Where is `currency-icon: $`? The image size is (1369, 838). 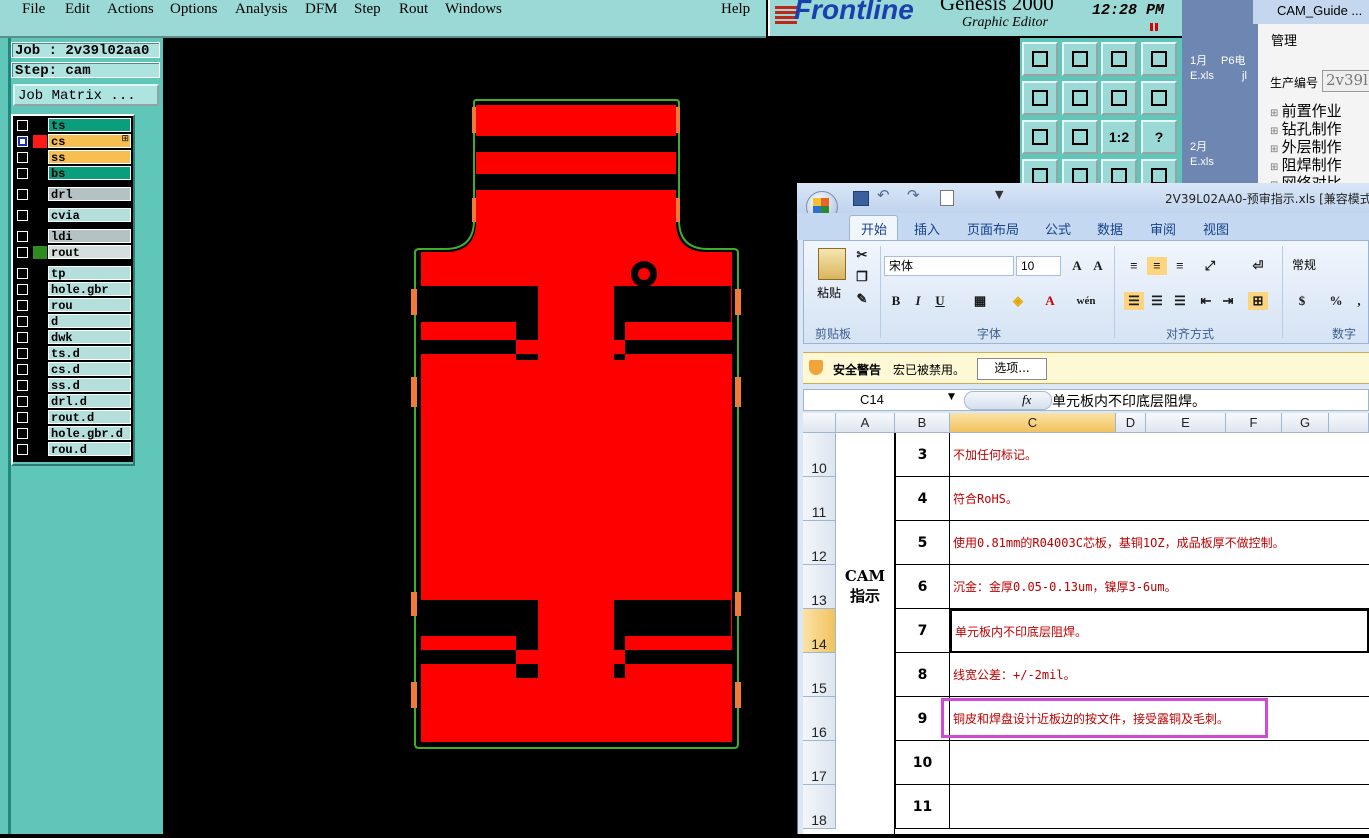 currency-icon: $ is located at coordinates (1302, 301).